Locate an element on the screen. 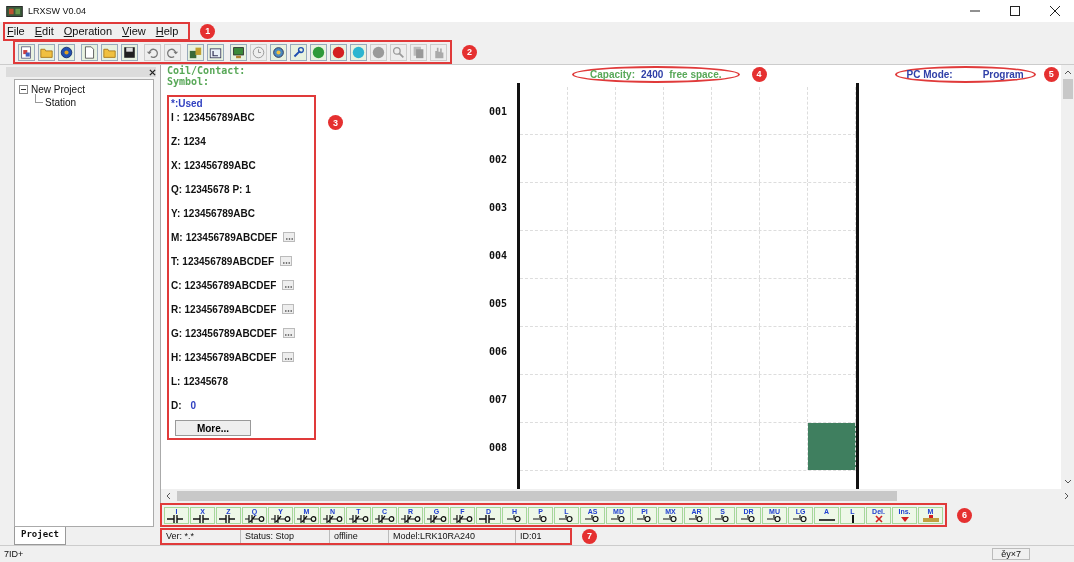  address-label: I : is located at coordinates (175, 117).